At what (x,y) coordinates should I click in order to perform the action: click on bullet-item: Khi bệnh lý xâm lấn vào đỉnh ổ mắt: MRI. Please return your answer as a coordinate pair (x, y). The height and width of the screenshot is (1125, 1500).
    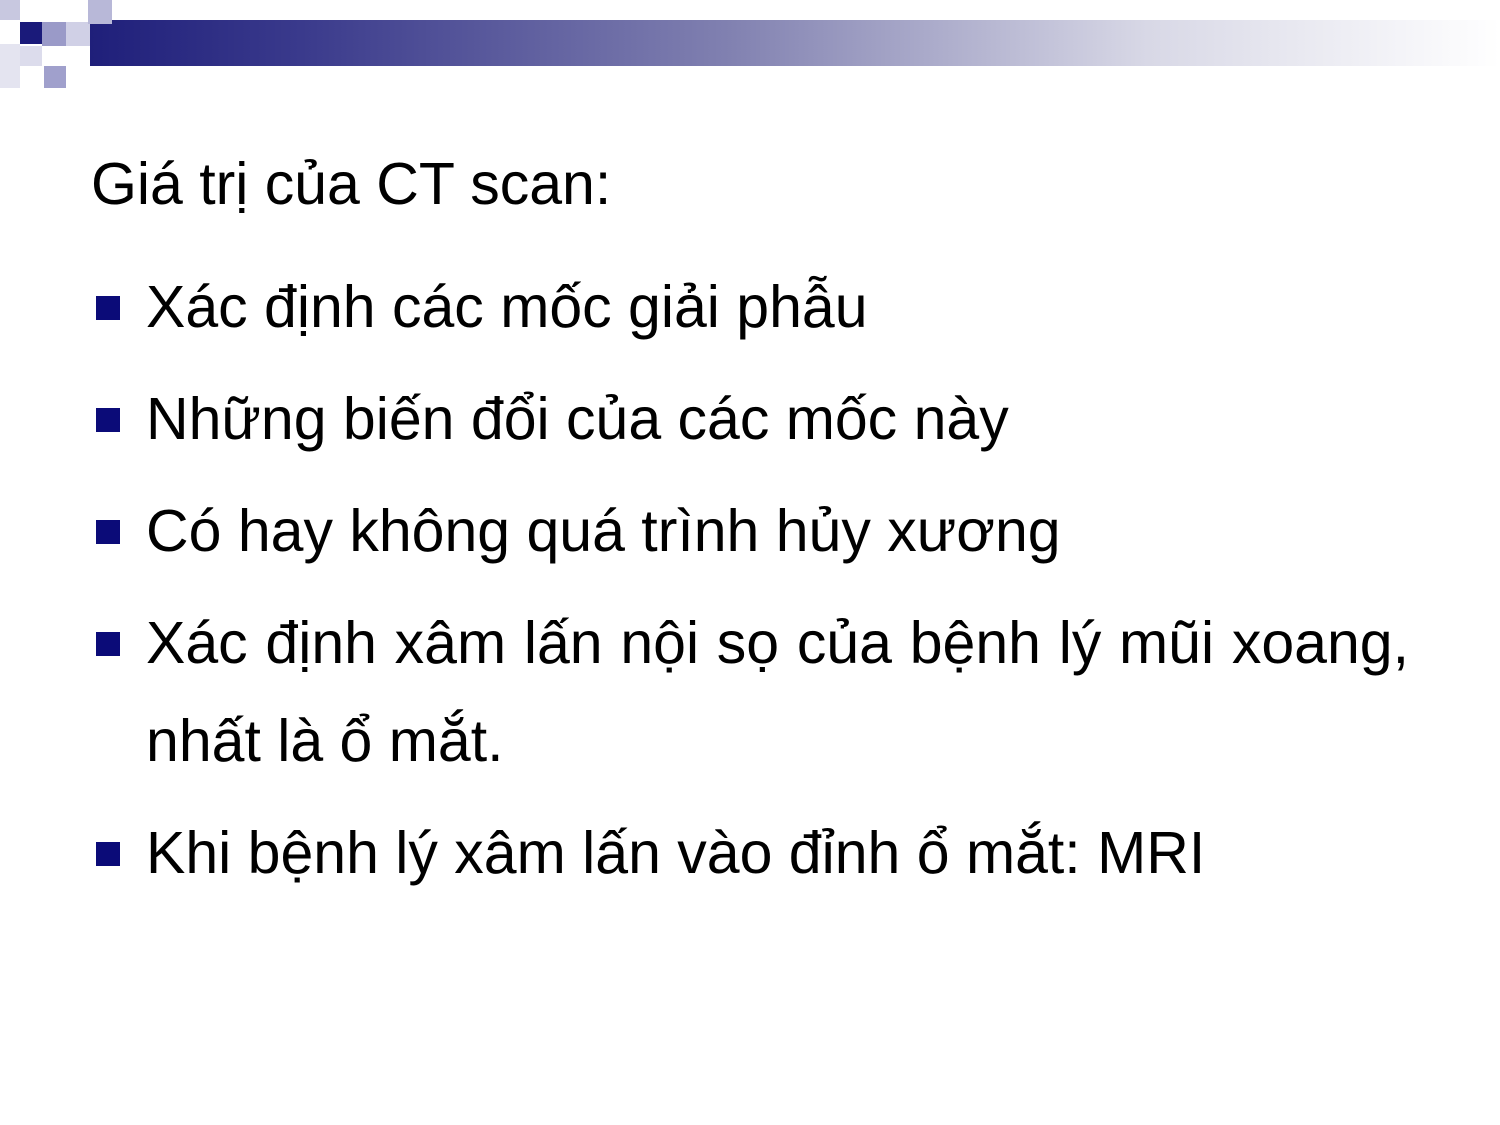
    Looking at the image, I should click on (750, 853).